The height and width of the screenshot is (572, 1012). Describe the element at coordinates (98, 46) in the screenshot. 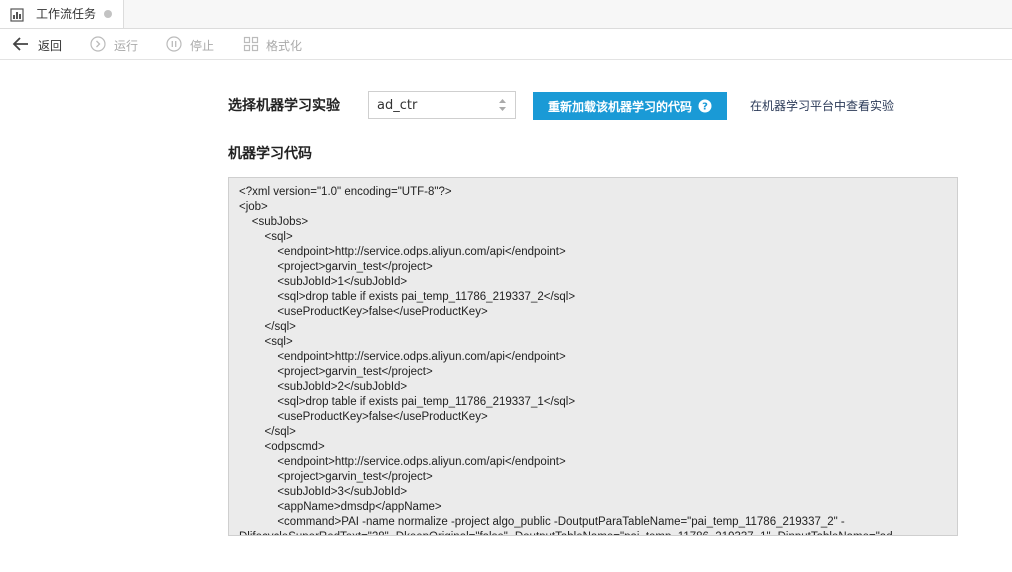

I see `play-circle-icon` at that location.